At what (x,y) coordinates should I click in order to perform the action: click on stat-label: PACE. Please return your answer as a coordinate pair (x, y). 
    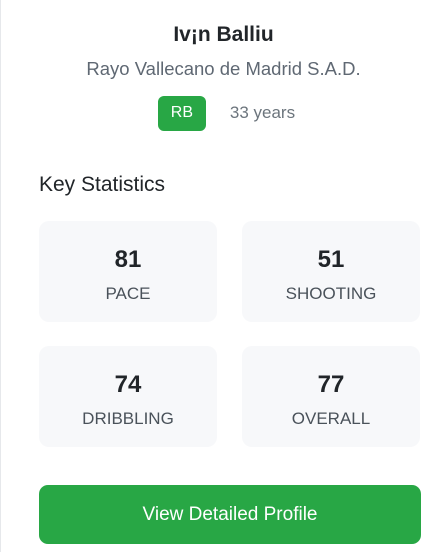
    Looking at the image, I should click on (128, 293).